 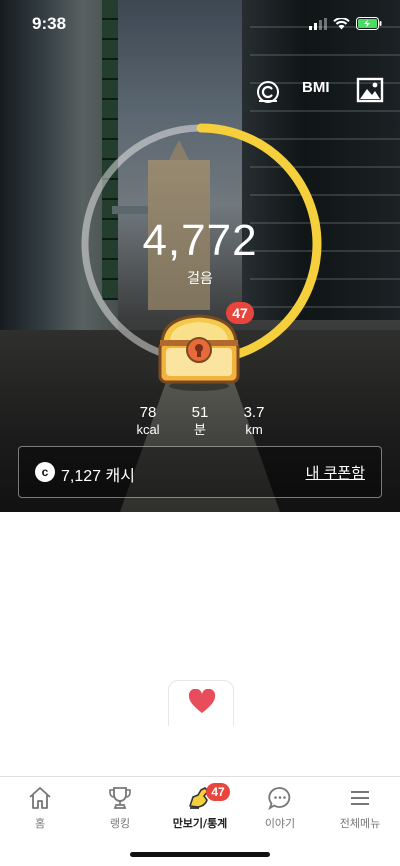 What do you see at coordinates (240, 313) in the screenshot?
I see `chest-count-badge: 47` at bounding box center [240, 313].